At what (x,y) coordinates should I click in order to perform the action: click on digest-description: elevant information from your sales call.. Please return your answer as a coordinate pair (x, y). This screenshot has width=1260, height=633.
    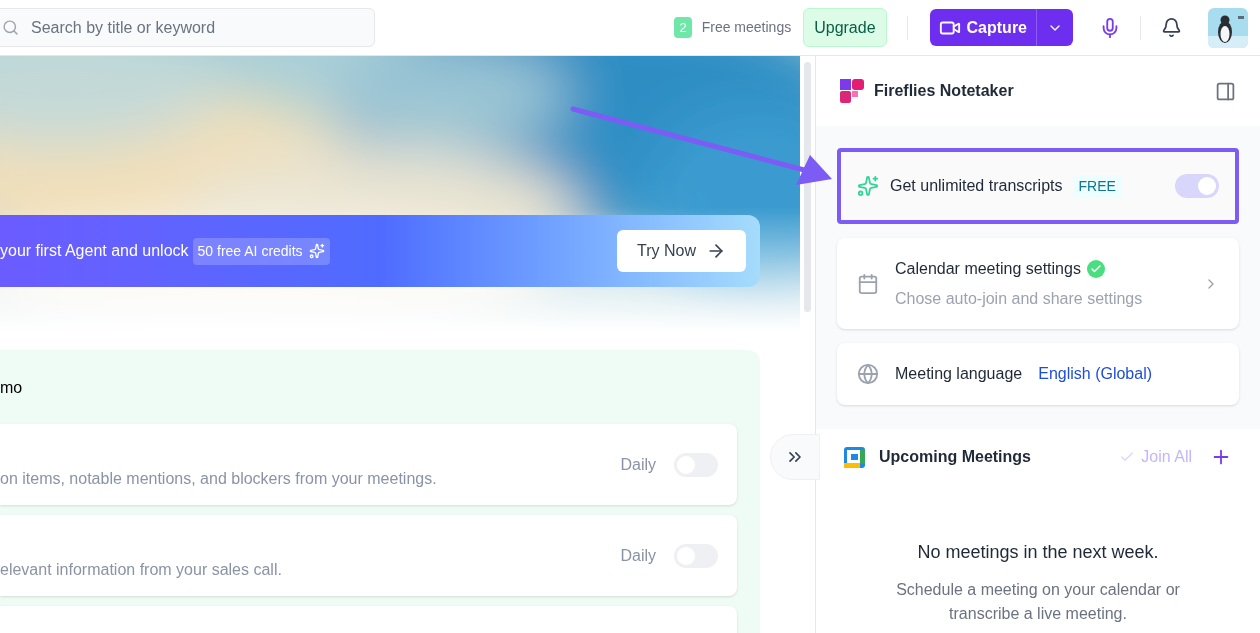
    Looking at the image, I should click on (141, 569).